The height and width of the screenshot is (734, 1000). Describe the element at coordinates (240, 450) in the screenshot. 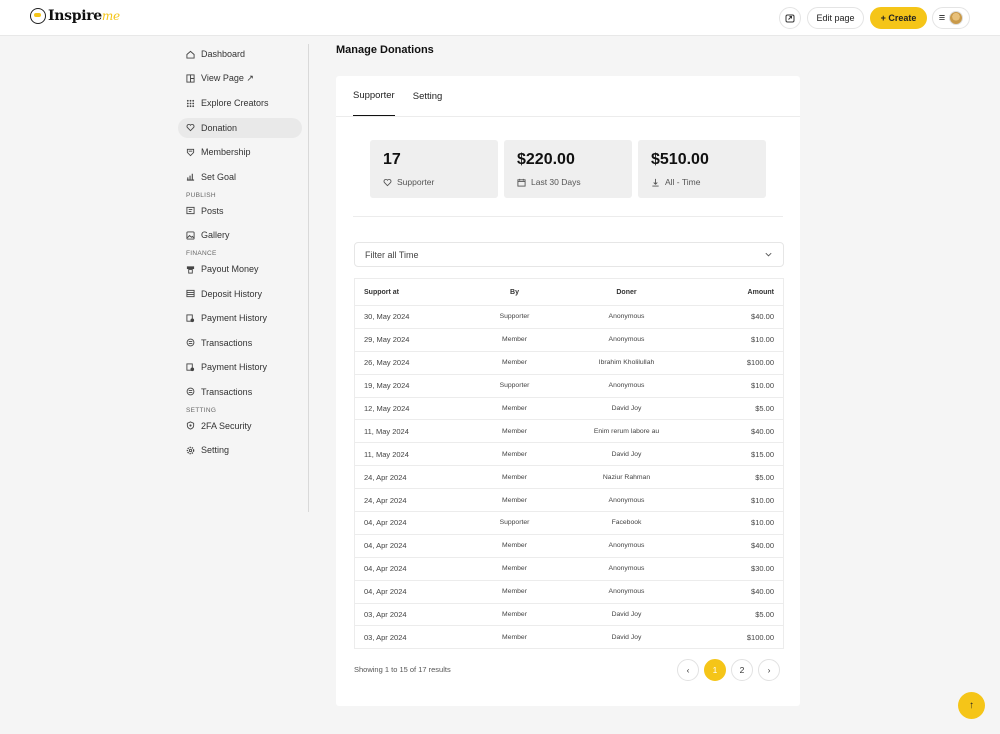

I see `sidebar-item-setting: Setting` at that location.